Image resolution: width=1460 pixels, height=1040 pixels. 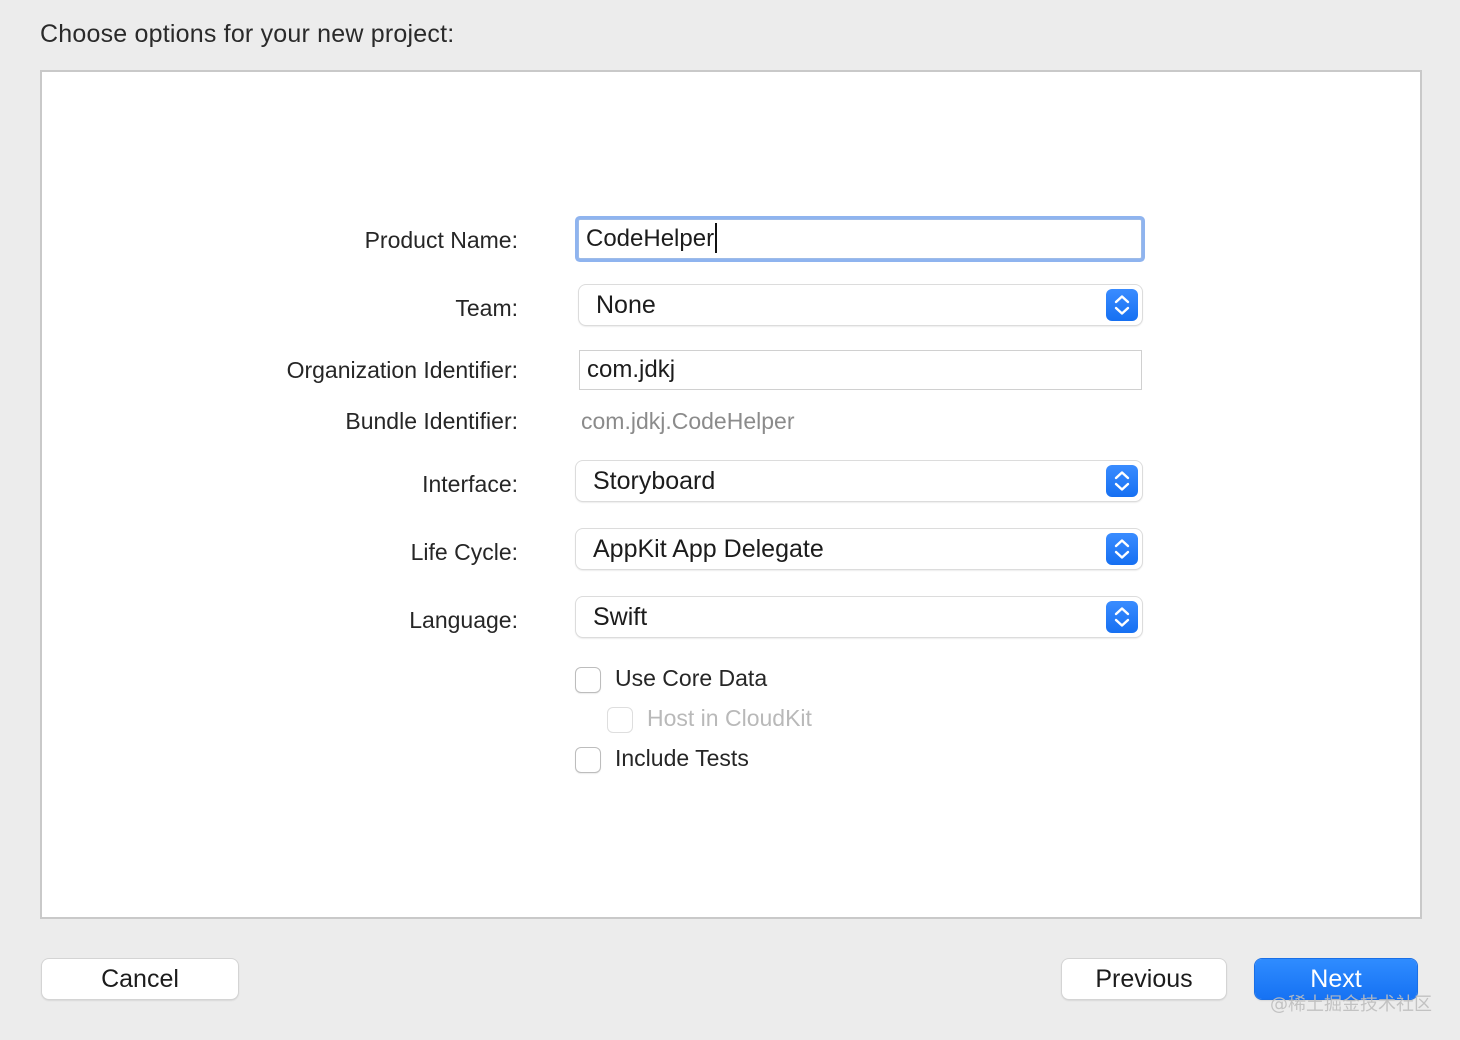 What do you see at coordinates (859, 549) in the screenshot?
I see `life-cycle-popup: AppKit App Delegate` at bounding box center [859, 549].